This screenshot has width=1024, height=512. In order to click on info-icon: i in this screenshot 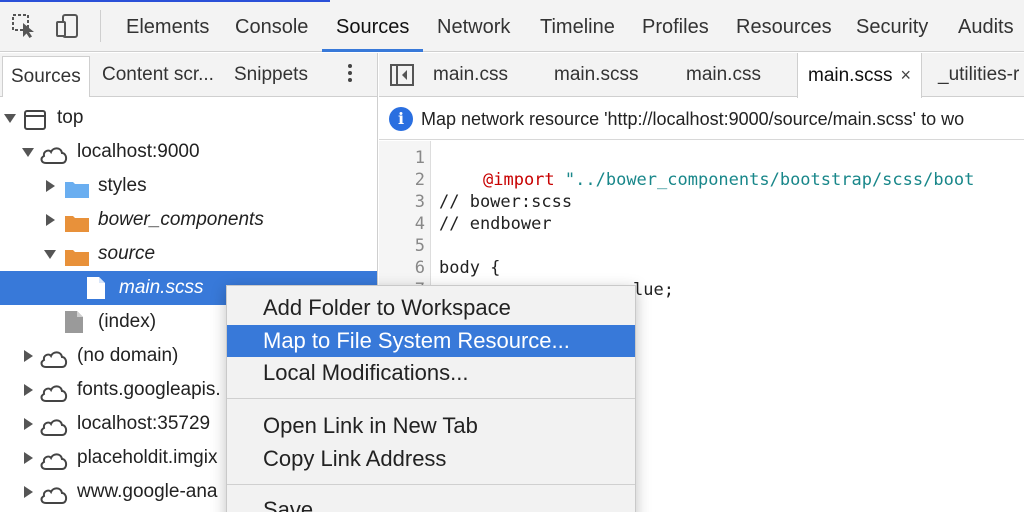, I will do `click(401, 119)`.